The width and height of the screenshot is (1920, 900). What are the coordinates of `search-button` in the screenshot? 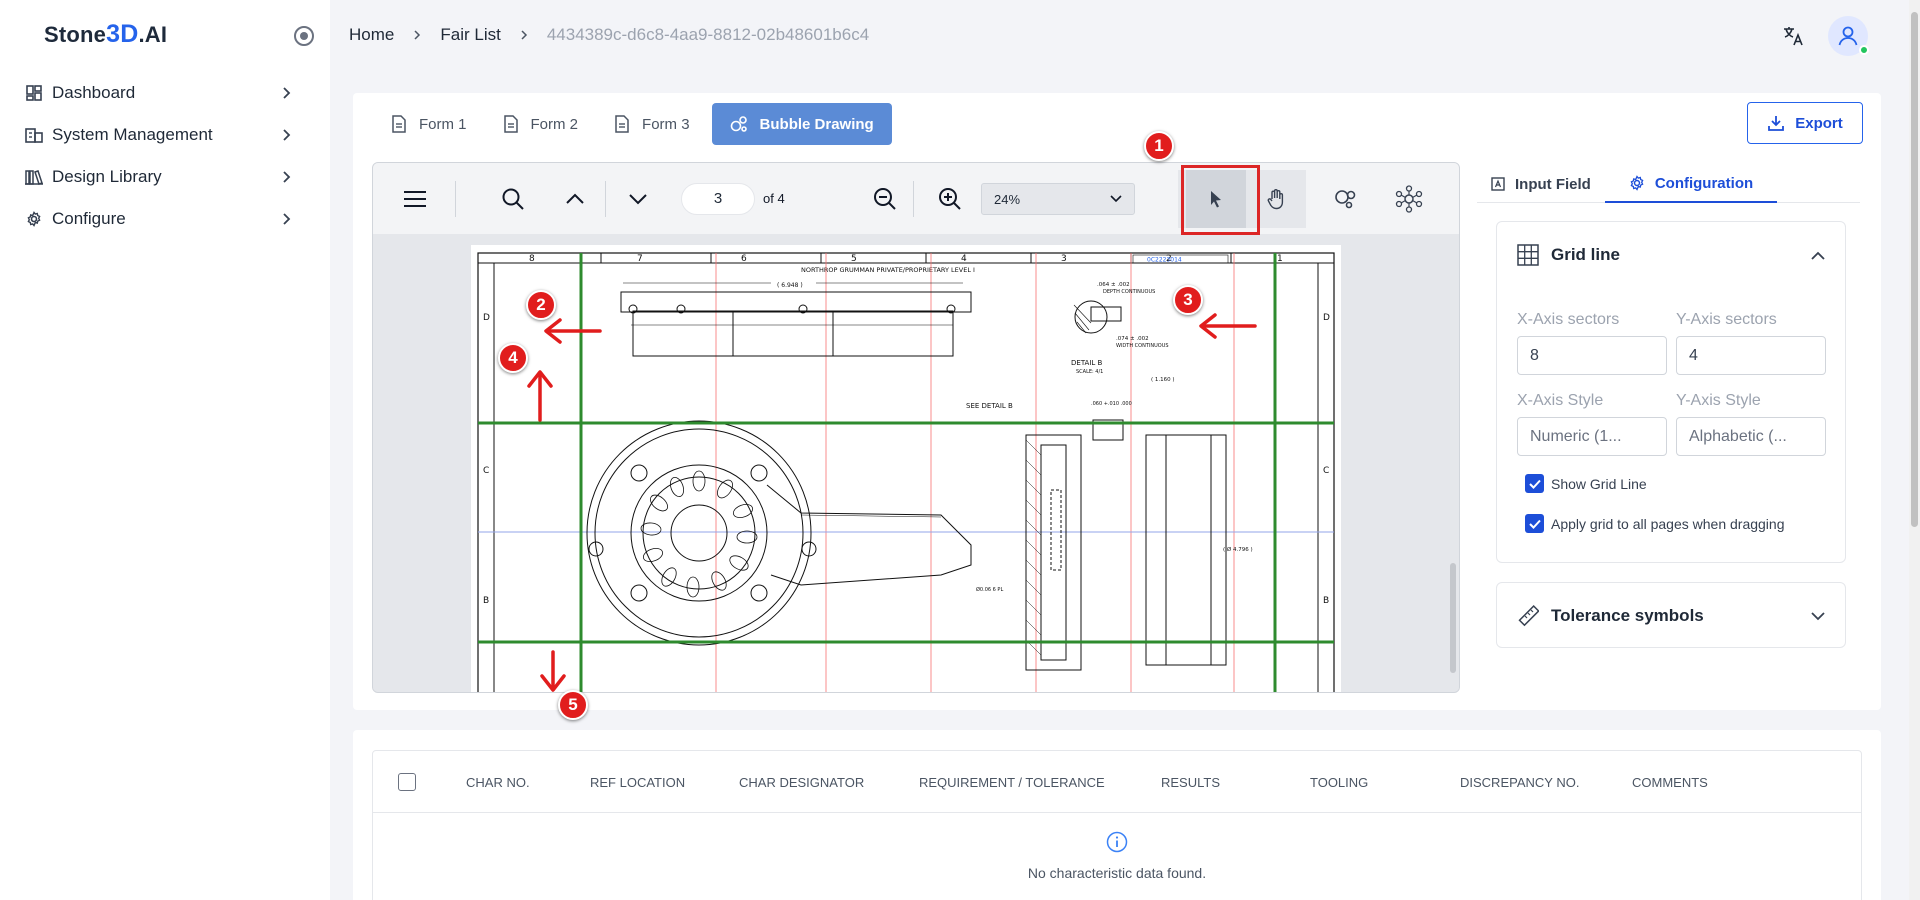 It's located at (513, 199).